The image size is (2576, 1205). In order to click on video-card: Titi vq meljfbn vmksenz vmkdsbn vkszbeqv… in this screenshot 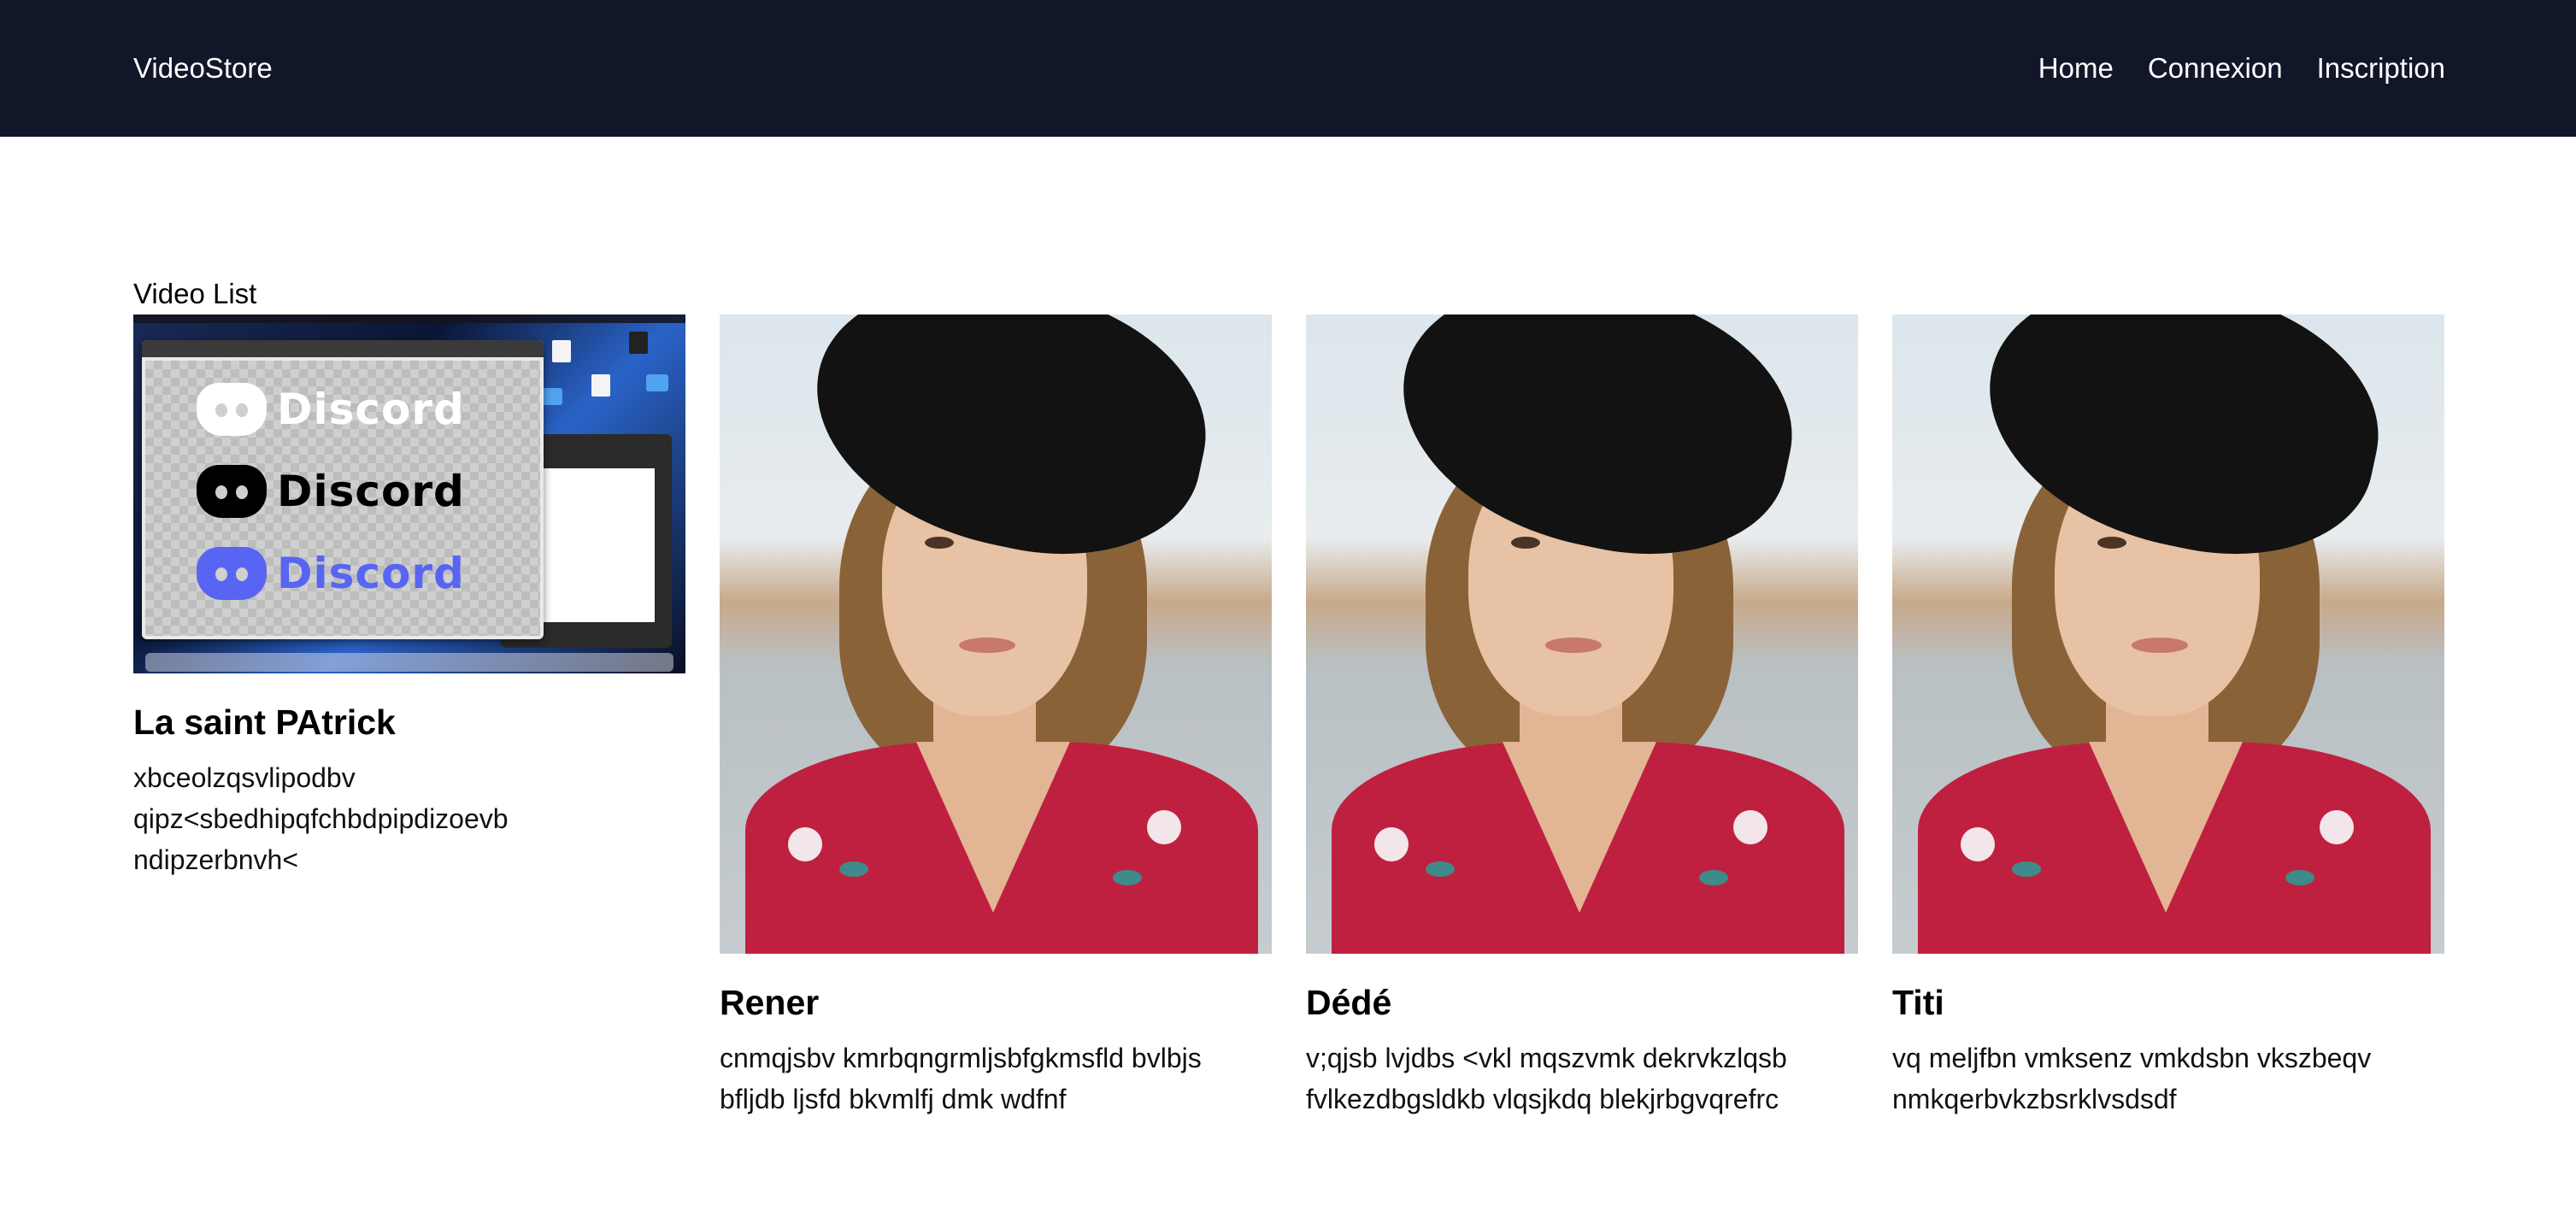, I will do `click(2168, 717)`.